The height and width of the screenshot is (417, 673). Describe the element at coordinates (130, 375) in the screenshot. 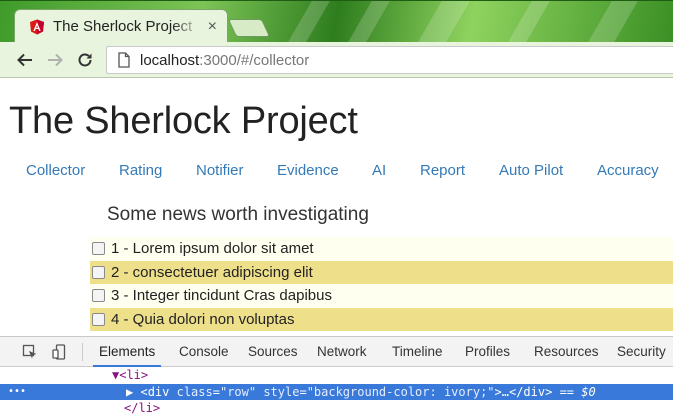

I see `tag-li-open: ▼<li>` at that location.